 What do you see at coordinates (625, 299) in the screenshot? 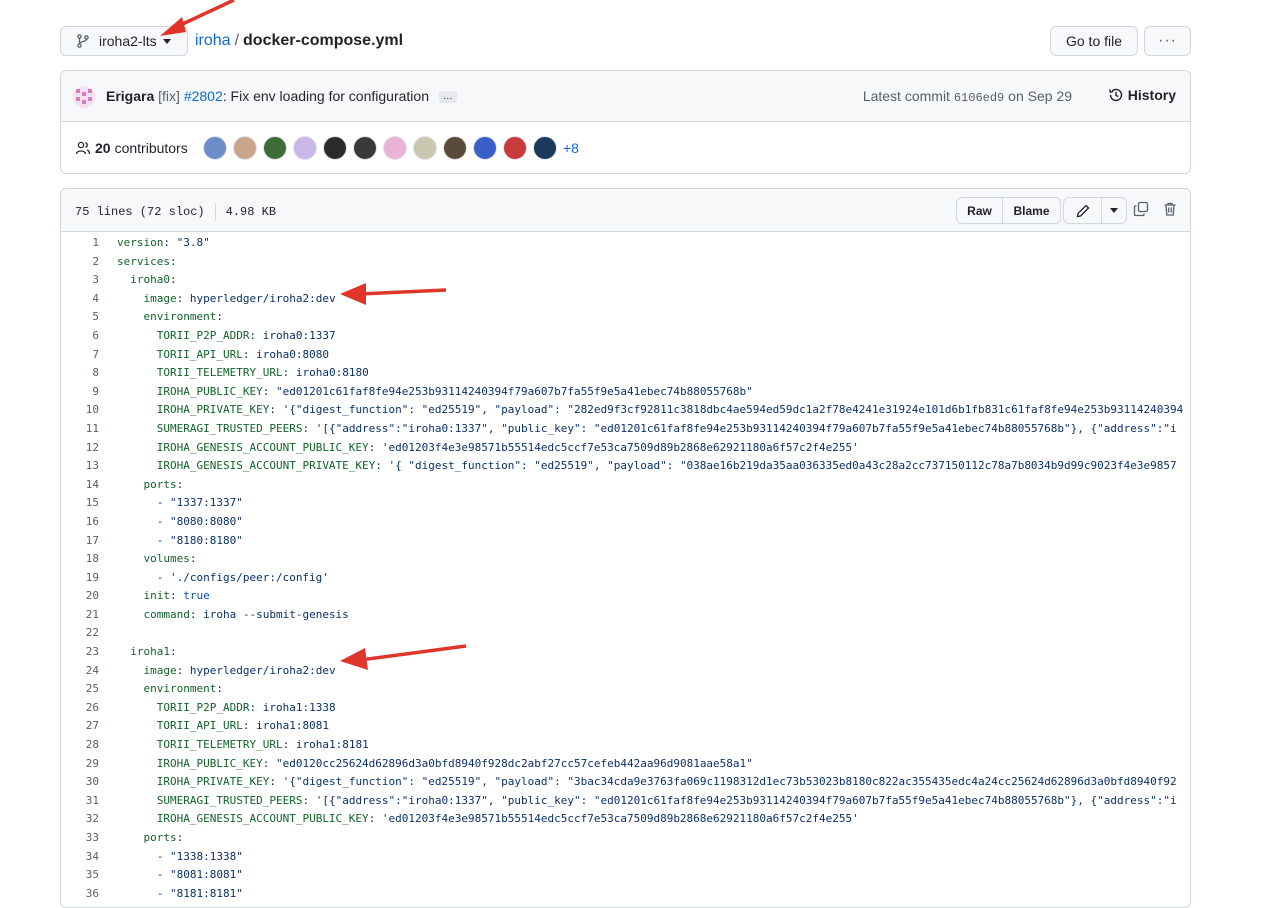
I see `code-line: 4 image: hyperledger/iroha2:dev` at bounding box center [625, 299].